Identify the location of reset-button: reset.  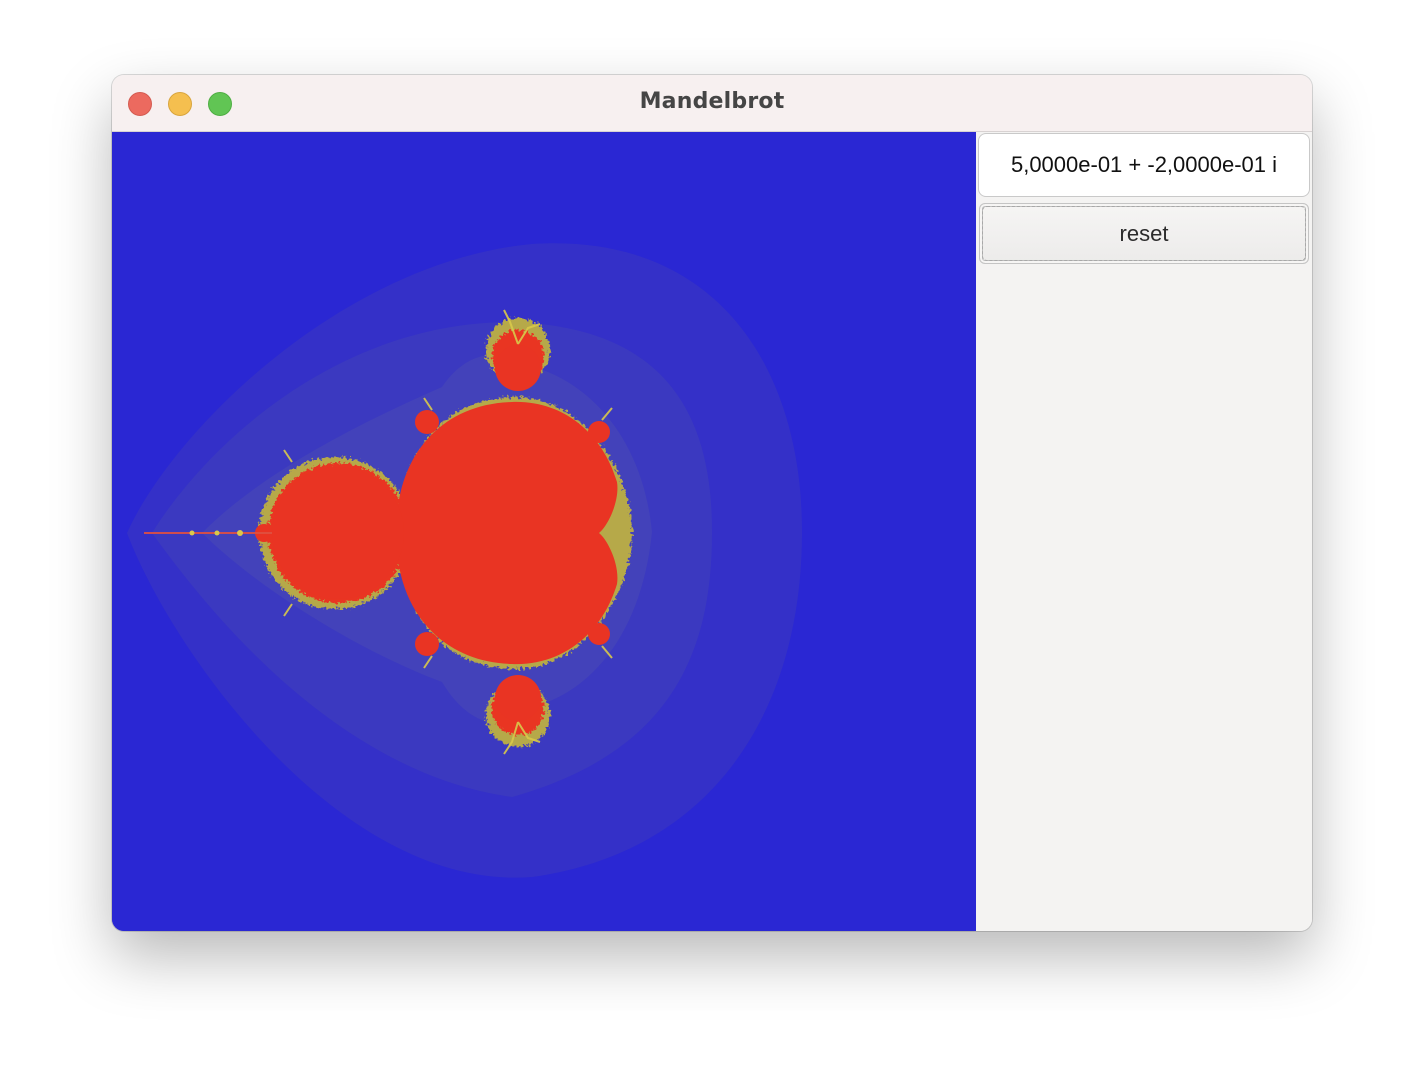
(1144, 233).